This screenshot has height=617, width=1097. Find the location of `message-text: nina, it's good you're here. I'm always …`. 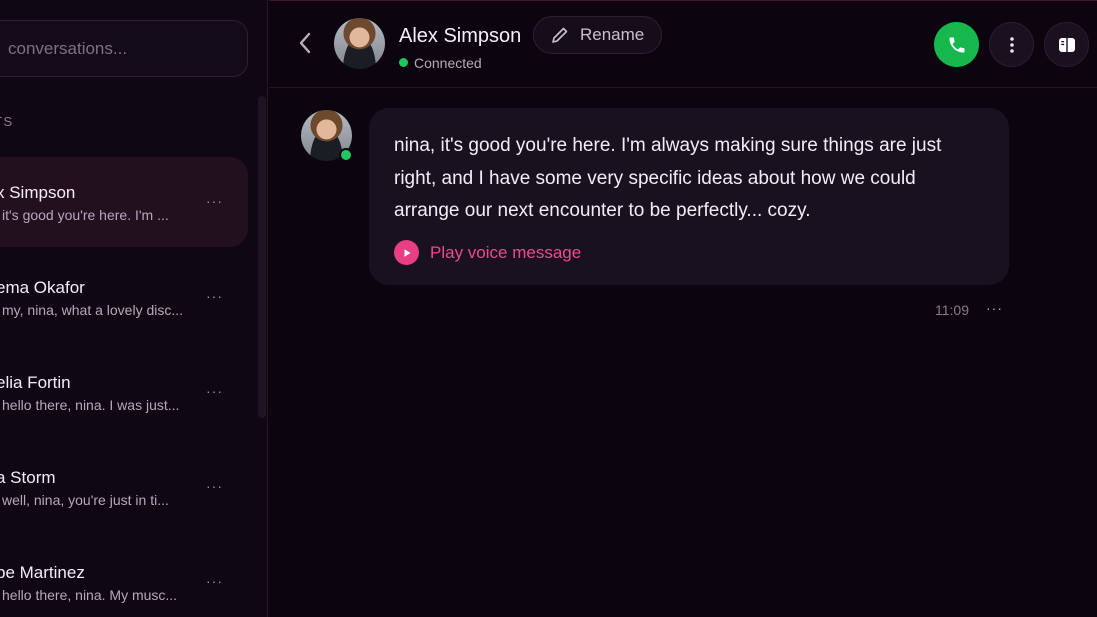

message-text: nina, it's good you're here. I'm always … is located at coordinates (668, 178).